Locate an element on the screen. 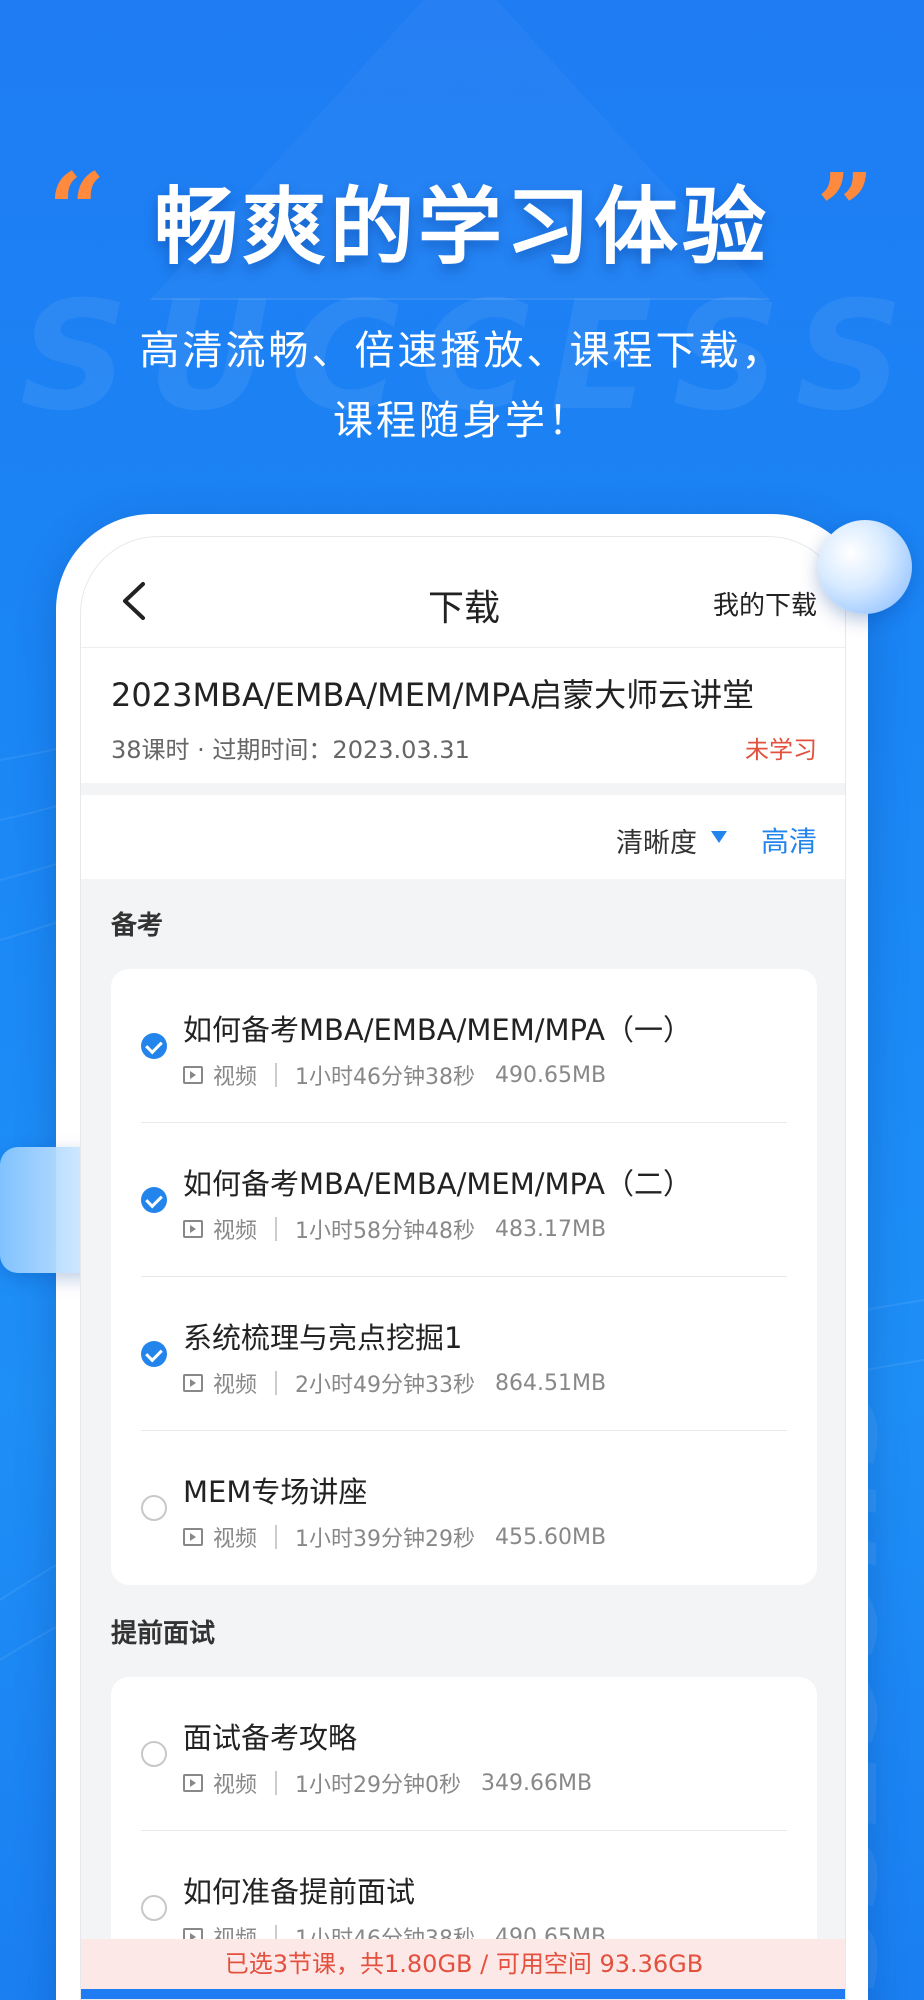  lesson-duration: 2小时49分钟33秒 is located at coordinates (385, 1385).